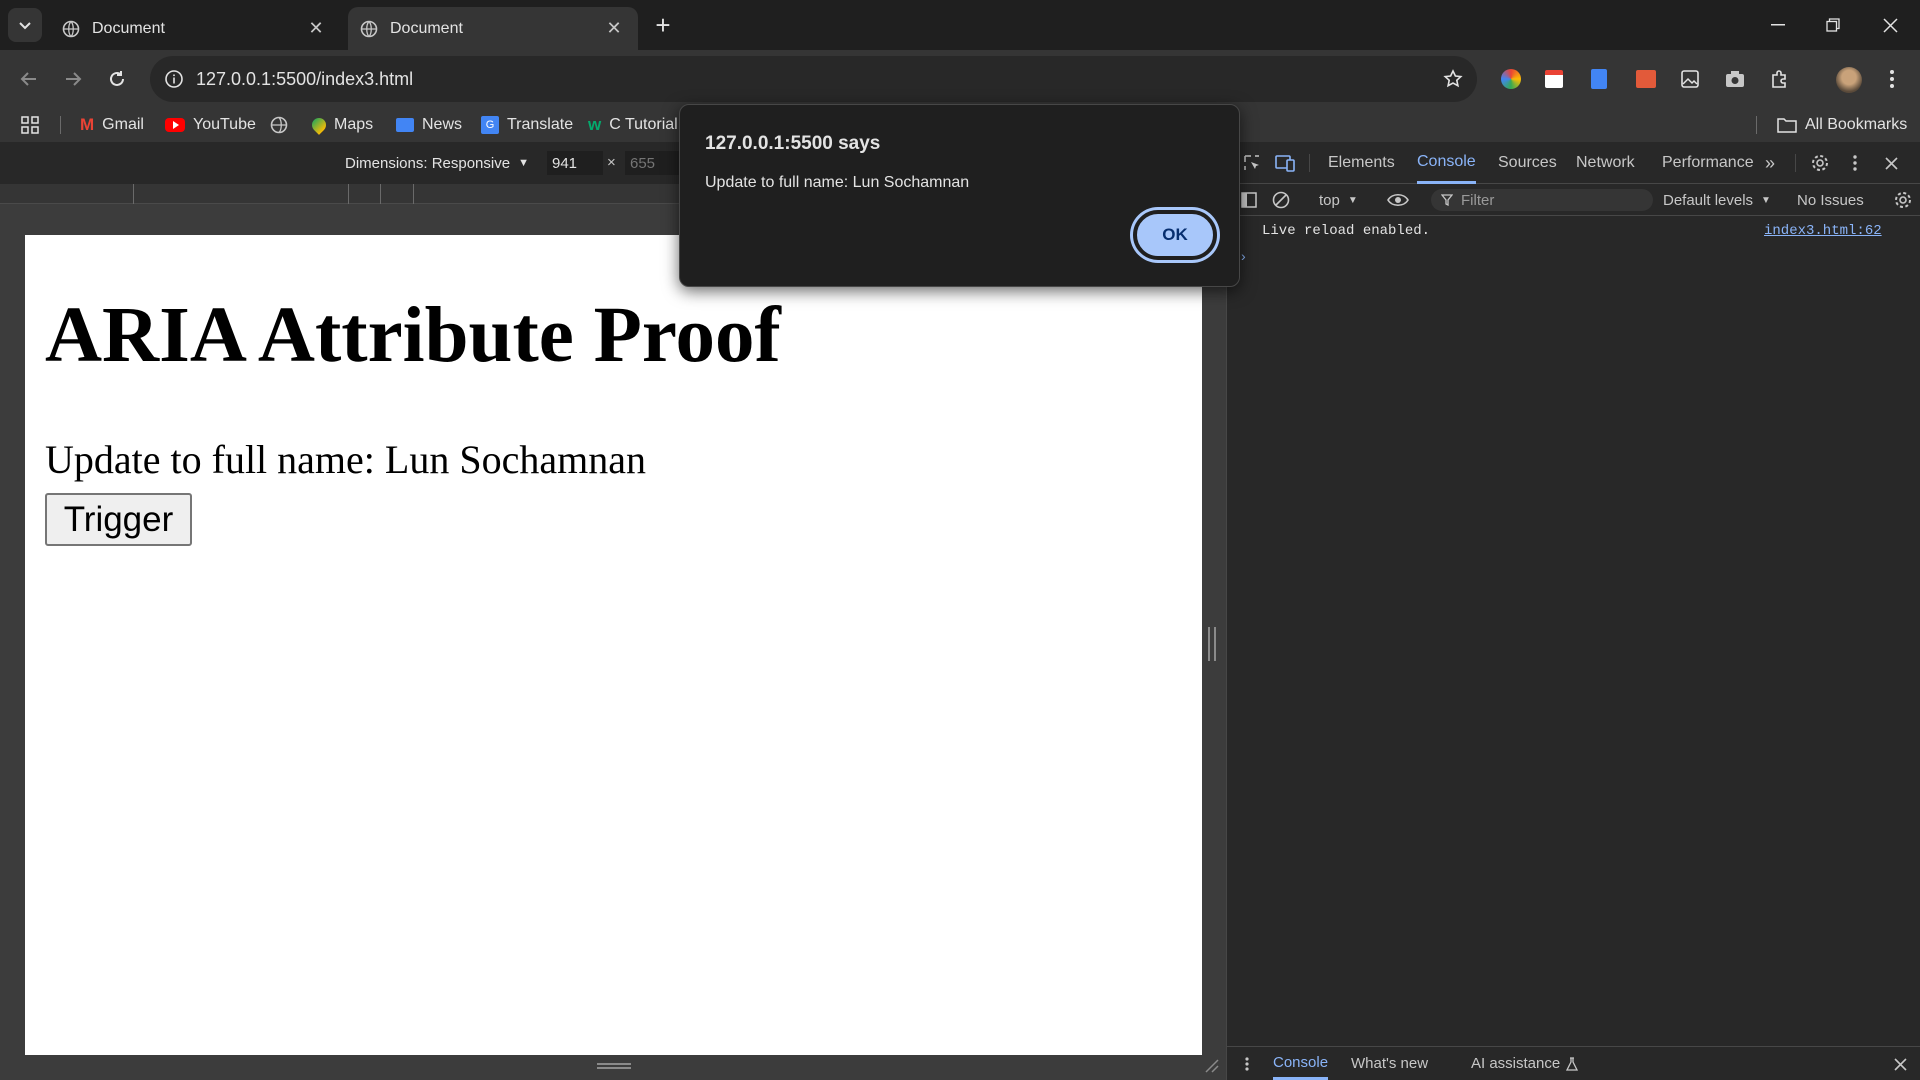 The image size is (1920, 1080). What do you see at coordinates (117, 79) in the screenshot?
I see `reload-button` at bounding box center [117, 79].